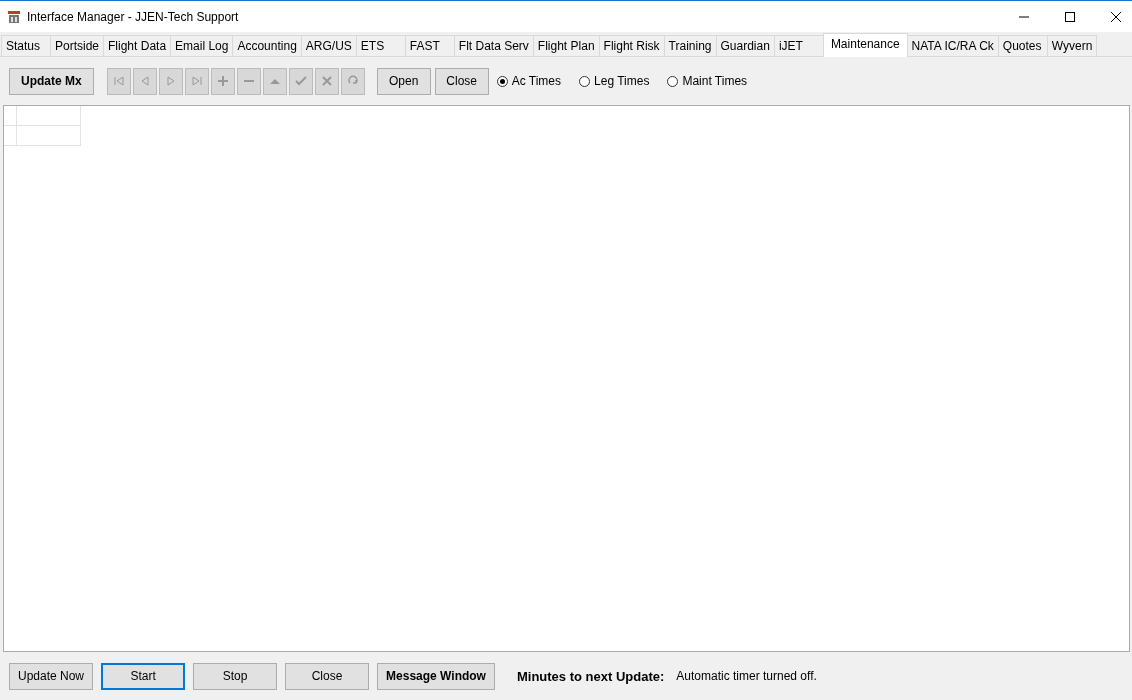 This screenshot has width=1132, height=700. Describe the element at coordinates (622, 81) in the screenshot. I see `radio-label: Leg Times` at that location.